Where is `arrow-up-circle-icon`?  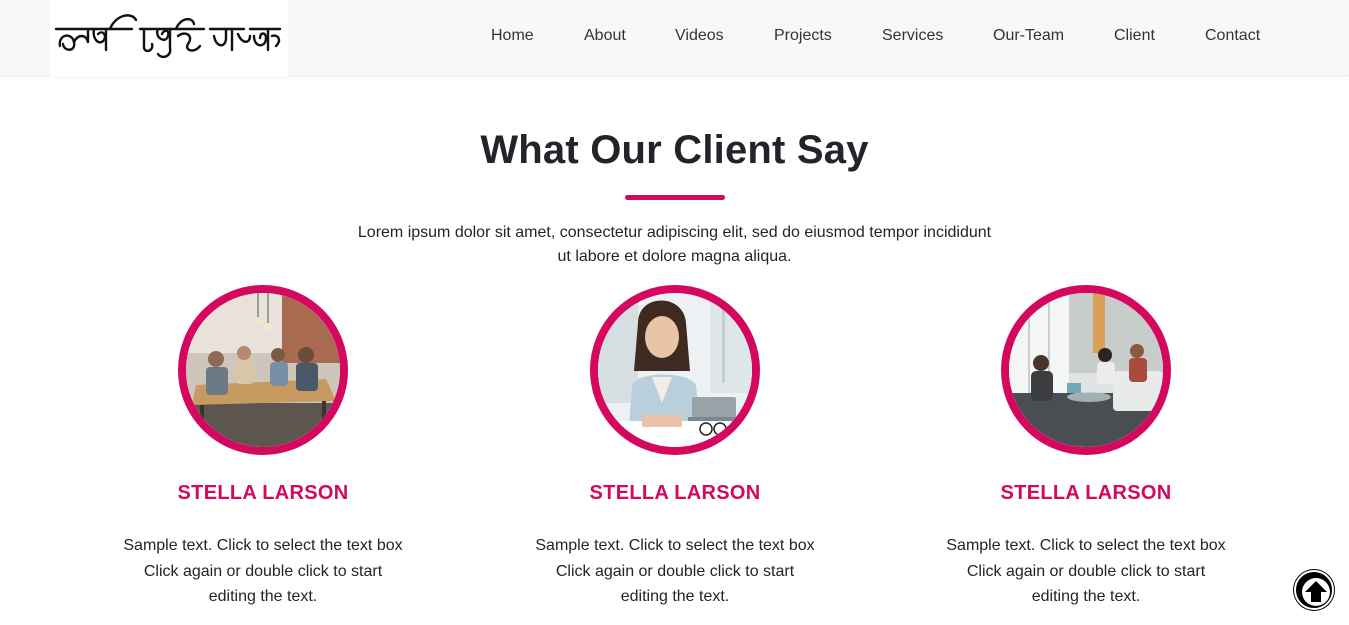
arrow-up-circle-icon is located at coordinates (1316, 592).